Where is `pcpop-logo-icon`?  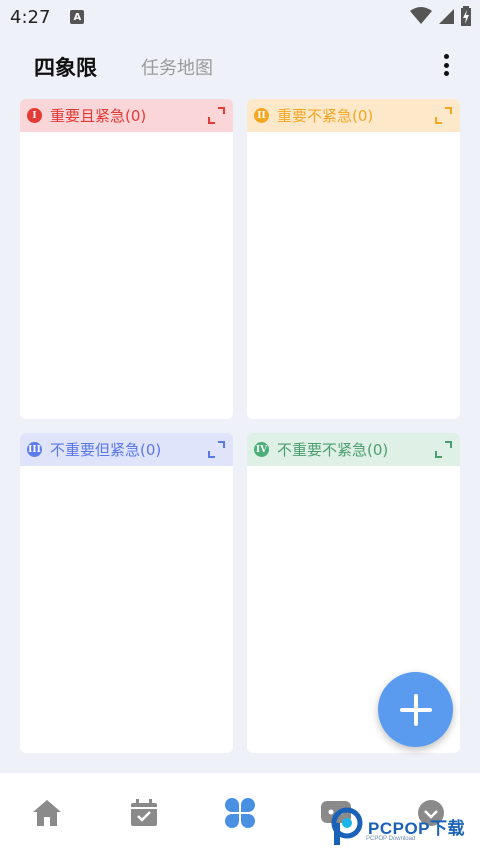
pcpop-logo-icon is located at coordinates (347, 826).